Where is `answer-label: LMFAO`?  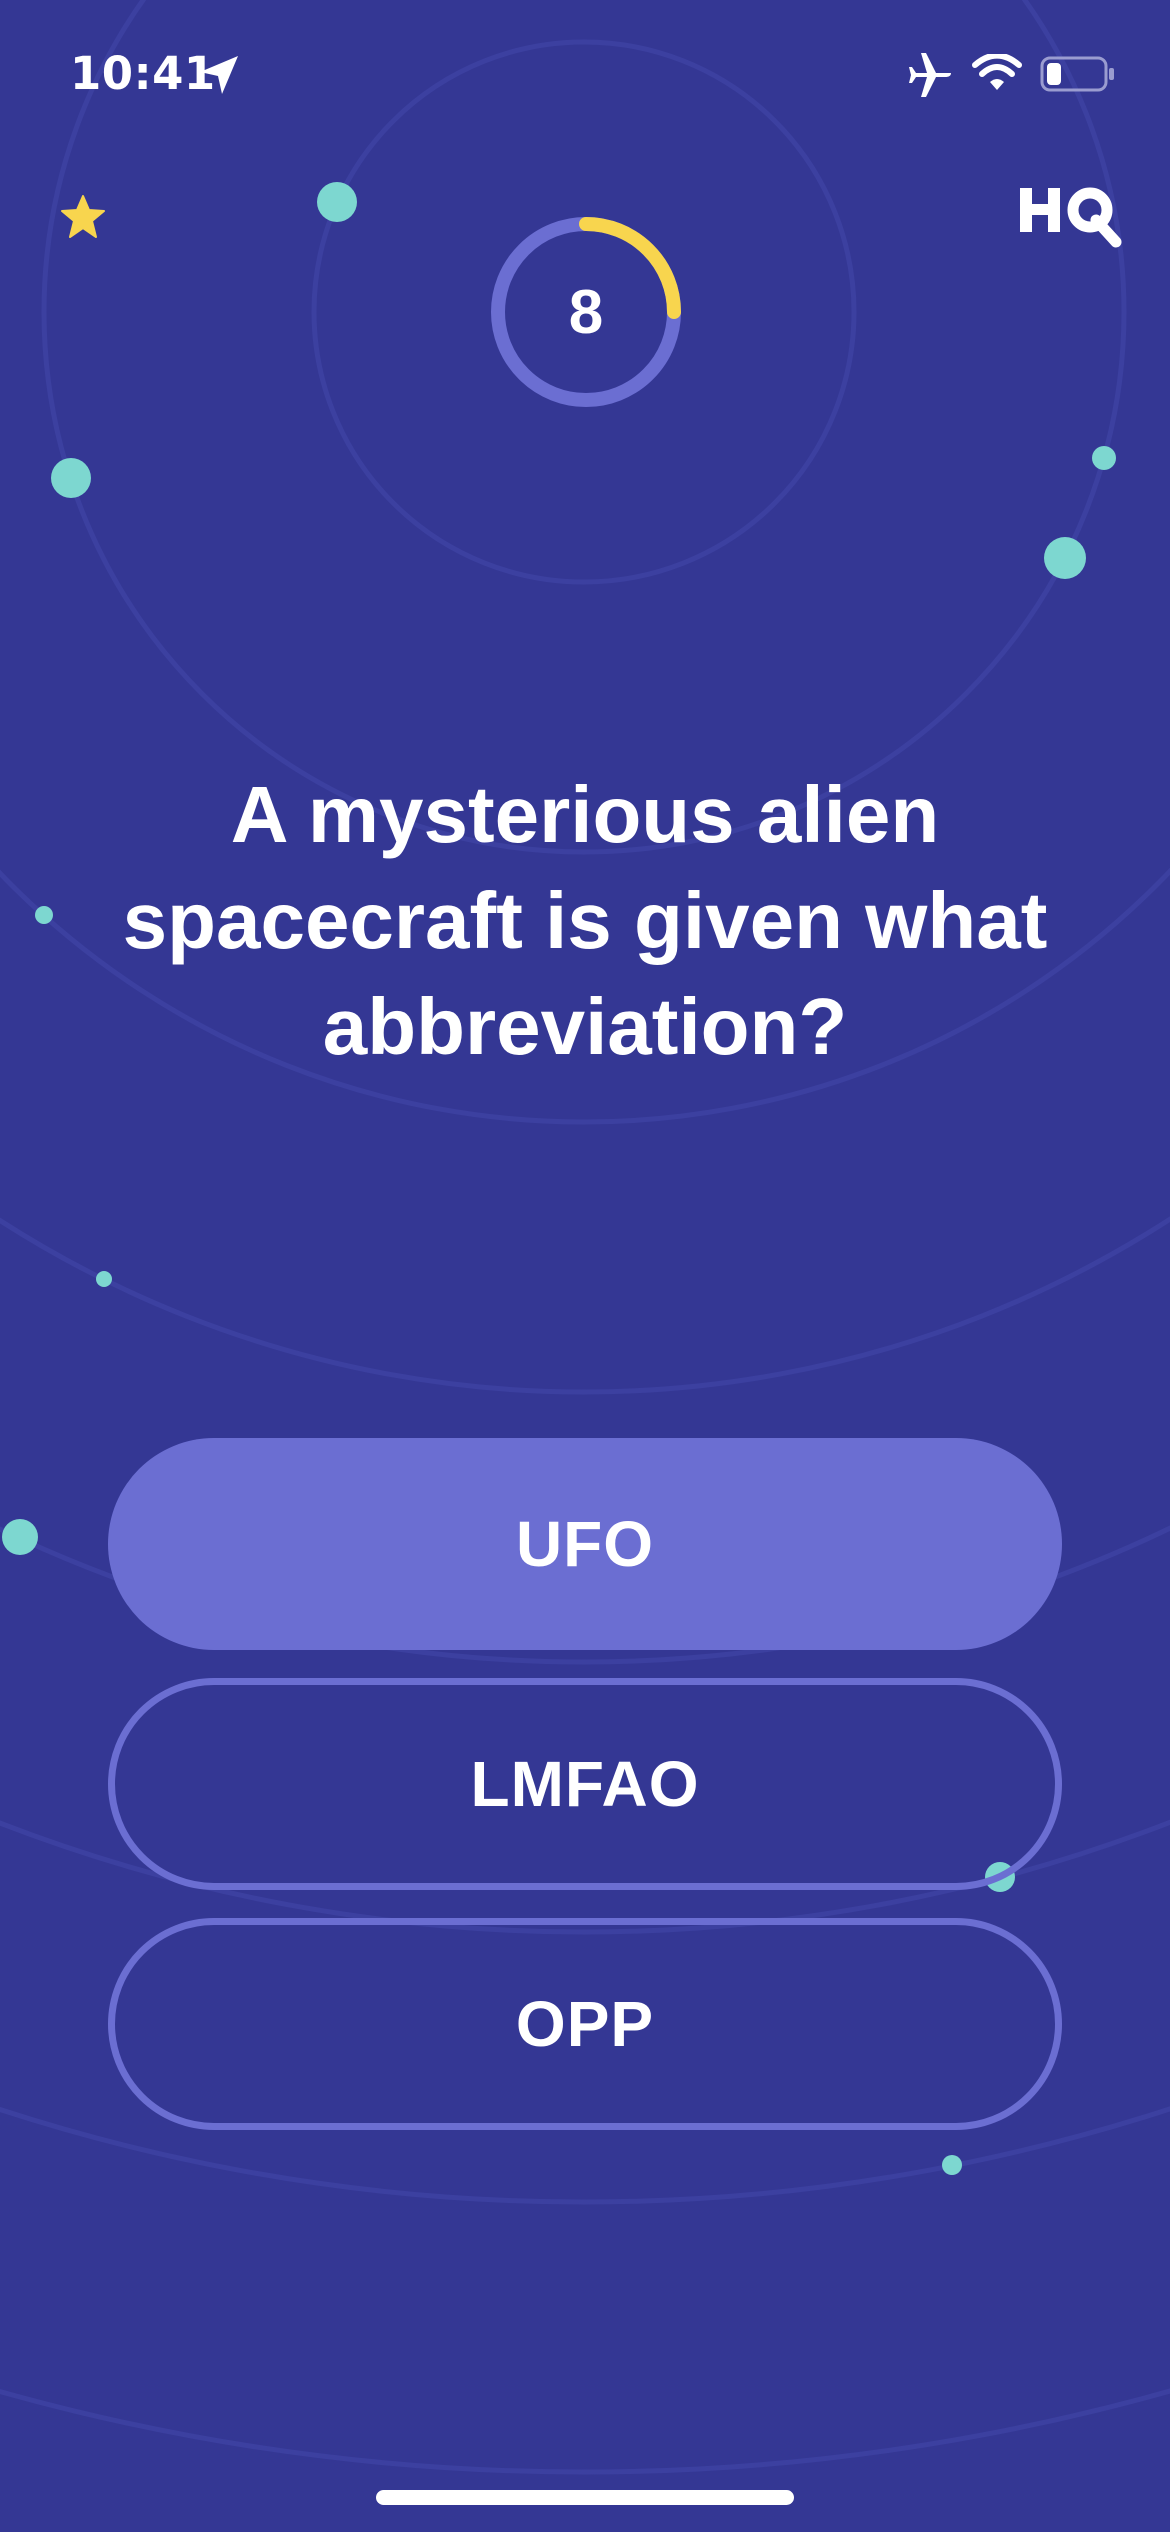
answer-label: LMFAO is located at coordinates (585, 1784).